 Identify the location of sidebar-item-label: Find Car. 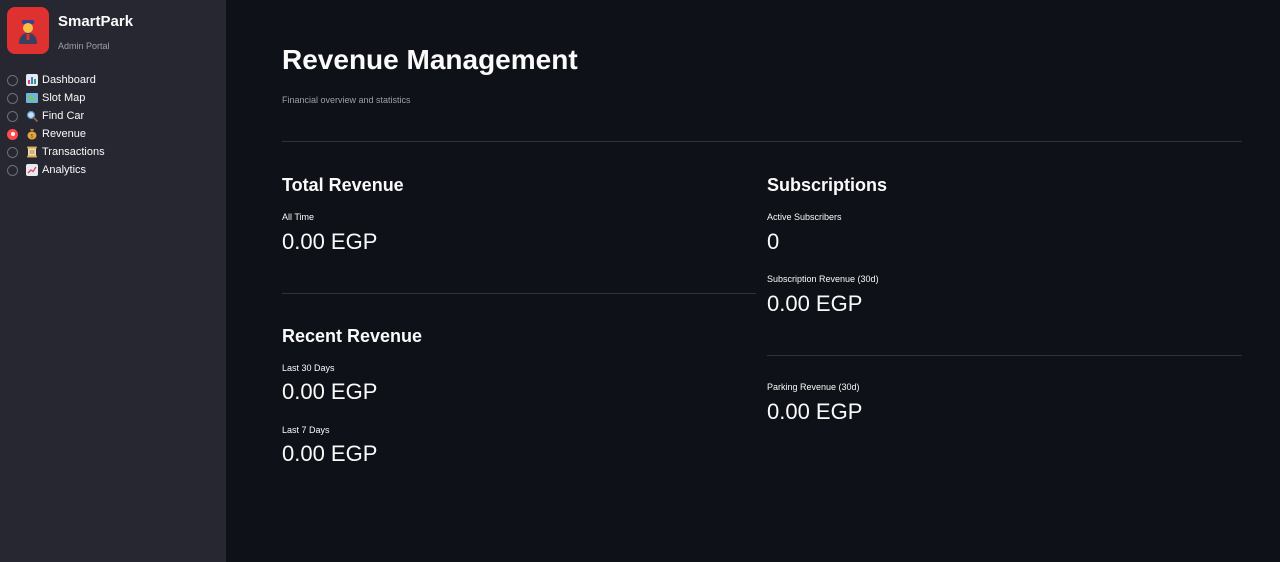
(63, 116).